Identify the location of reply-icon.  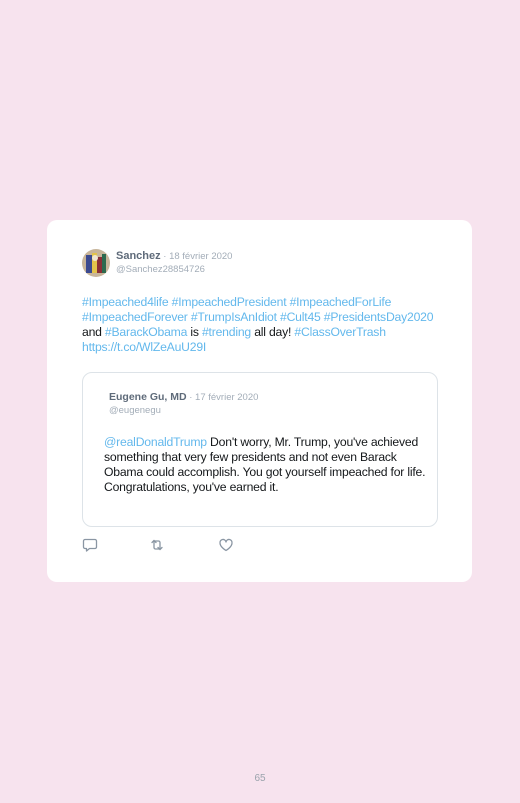
(90, 545).